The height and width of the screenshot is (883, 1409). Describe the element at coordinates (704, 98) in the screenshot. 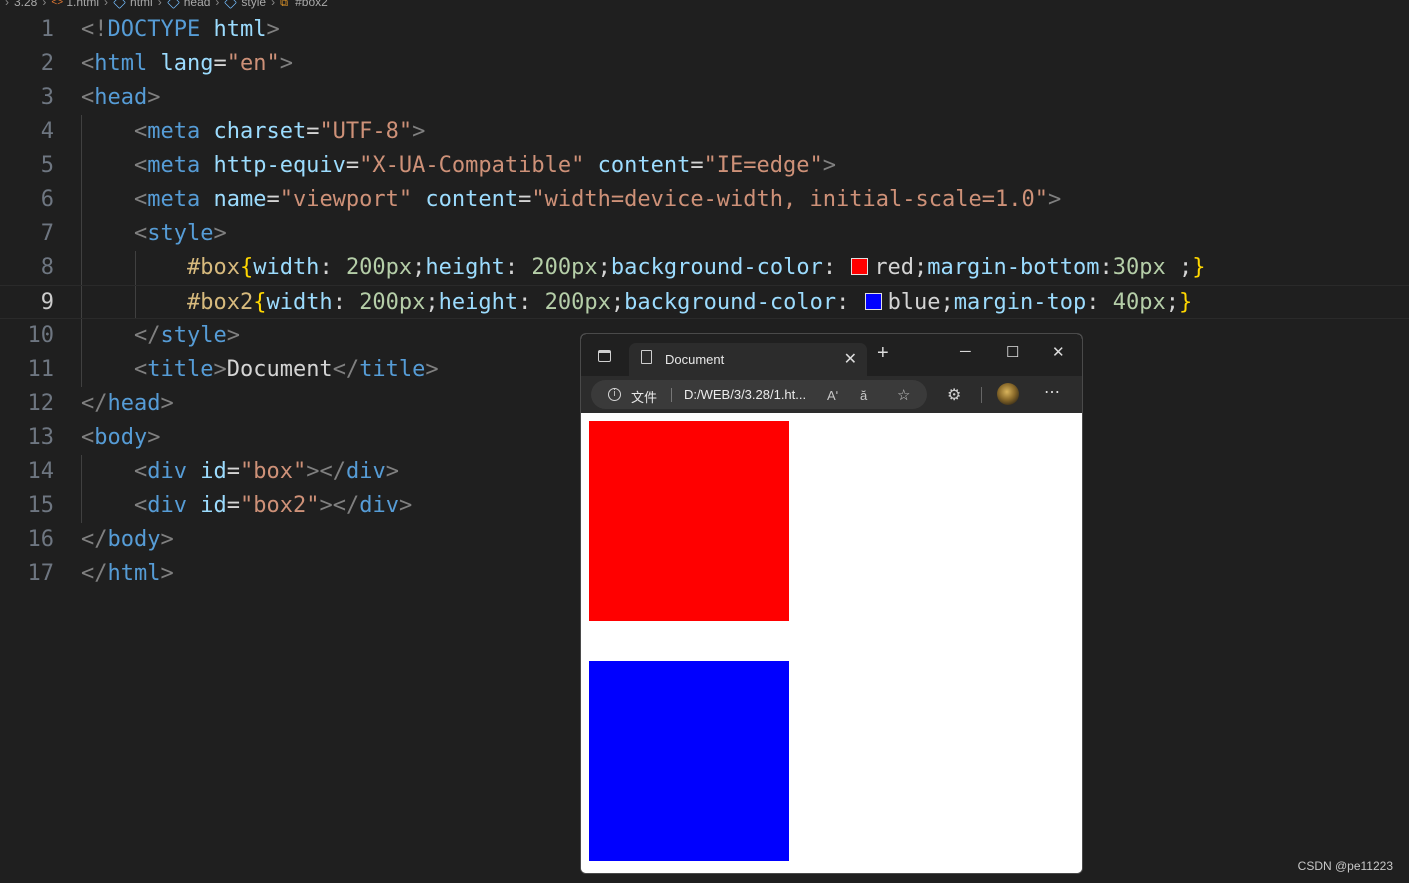

I see `code-line: 3 <head>` at that location.